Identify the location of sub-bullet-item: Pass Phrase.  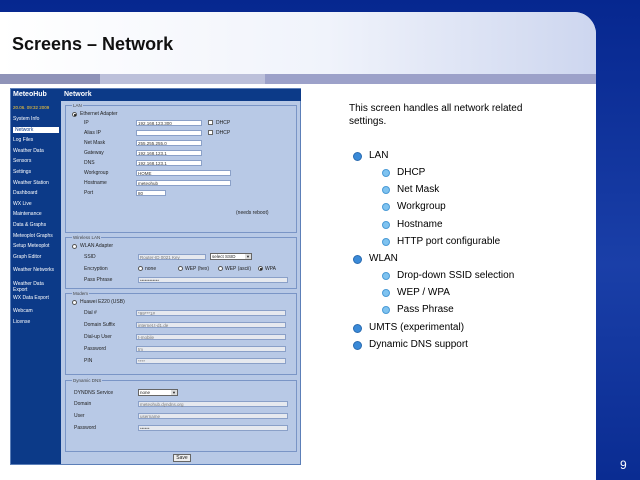
(418, 309).